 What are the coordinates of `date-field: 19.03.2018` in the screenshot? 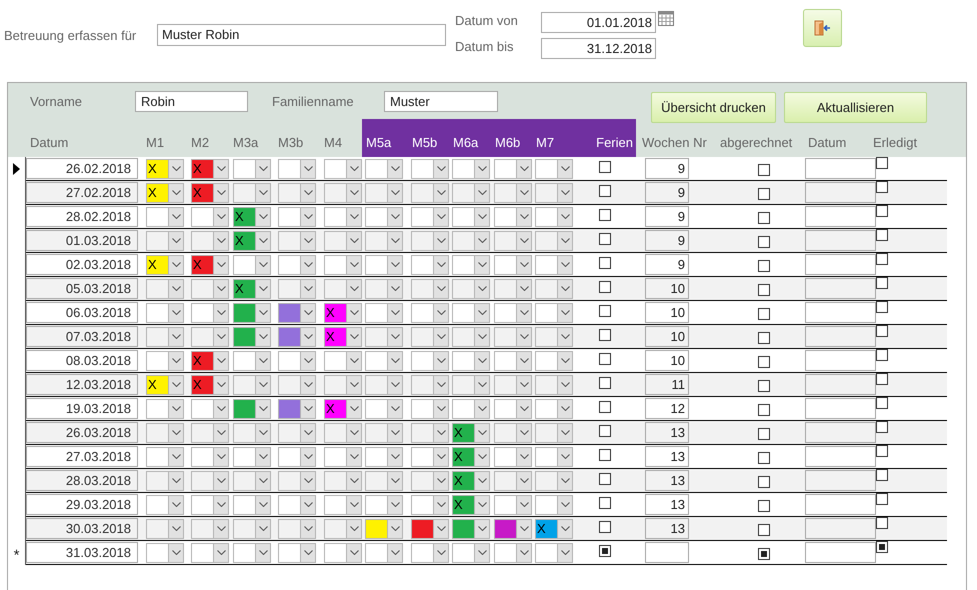 It's located at (82, 408).